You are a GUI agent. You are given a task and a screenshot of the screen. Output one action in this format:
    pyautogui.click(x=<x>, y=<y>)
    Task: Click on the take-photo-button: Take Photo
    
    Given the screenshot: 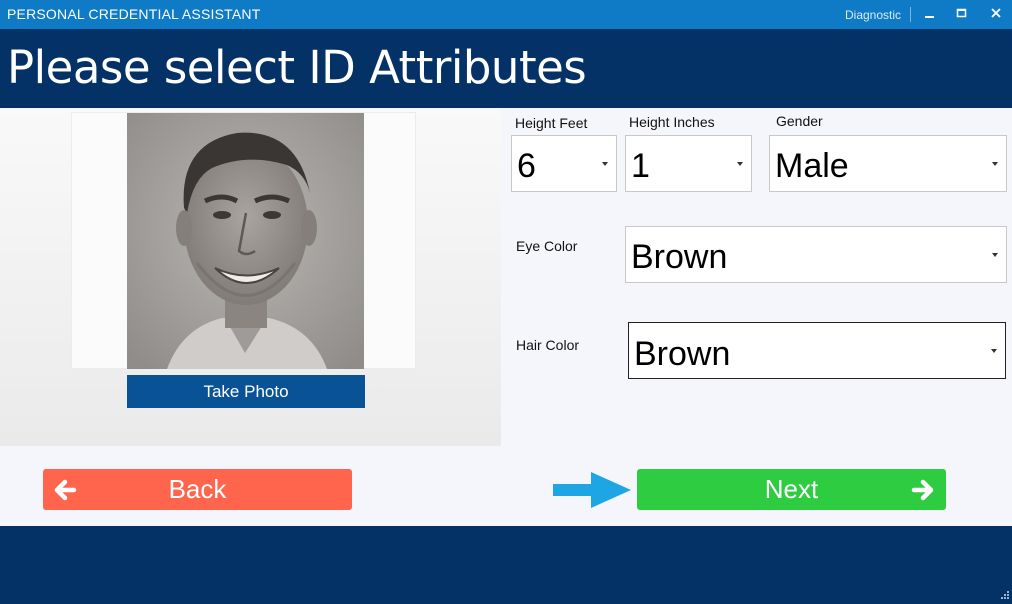 What is the action you would take?
    pyautogui.click(x=246, y=391)
    